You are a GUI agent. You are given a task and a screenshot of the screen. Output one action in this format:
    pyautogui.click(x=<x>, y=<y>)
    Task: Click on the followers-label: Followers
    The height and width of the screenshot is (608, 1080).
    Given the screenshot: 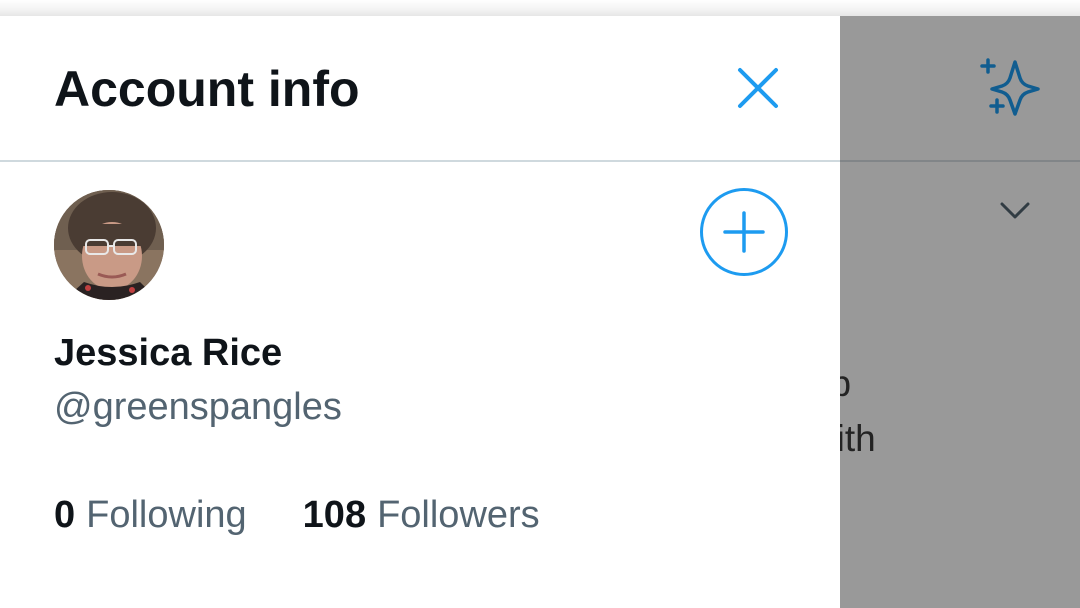 What is the action you would take?
    pyautogui.click(x=458, y=515)
    